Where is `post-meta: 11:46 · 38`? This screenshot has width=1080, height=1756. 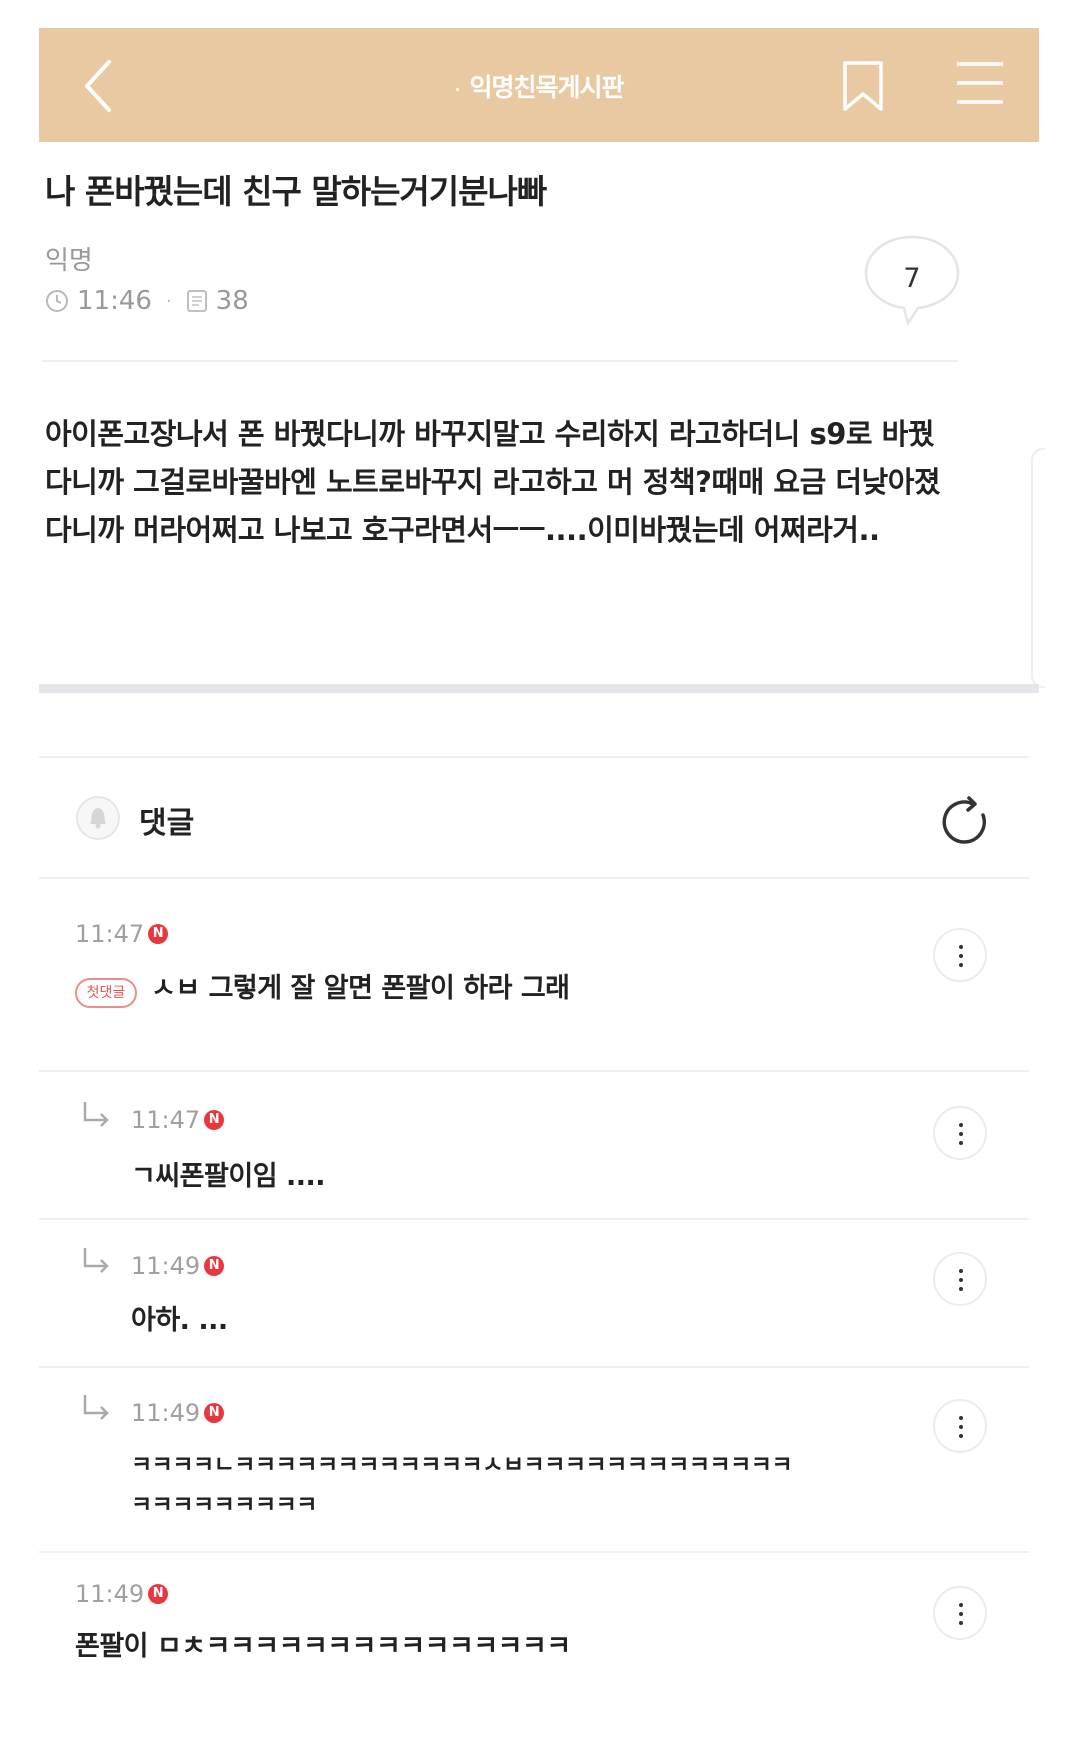
post-meta: 11:46 · 38 is located at coordinates (147, 301).